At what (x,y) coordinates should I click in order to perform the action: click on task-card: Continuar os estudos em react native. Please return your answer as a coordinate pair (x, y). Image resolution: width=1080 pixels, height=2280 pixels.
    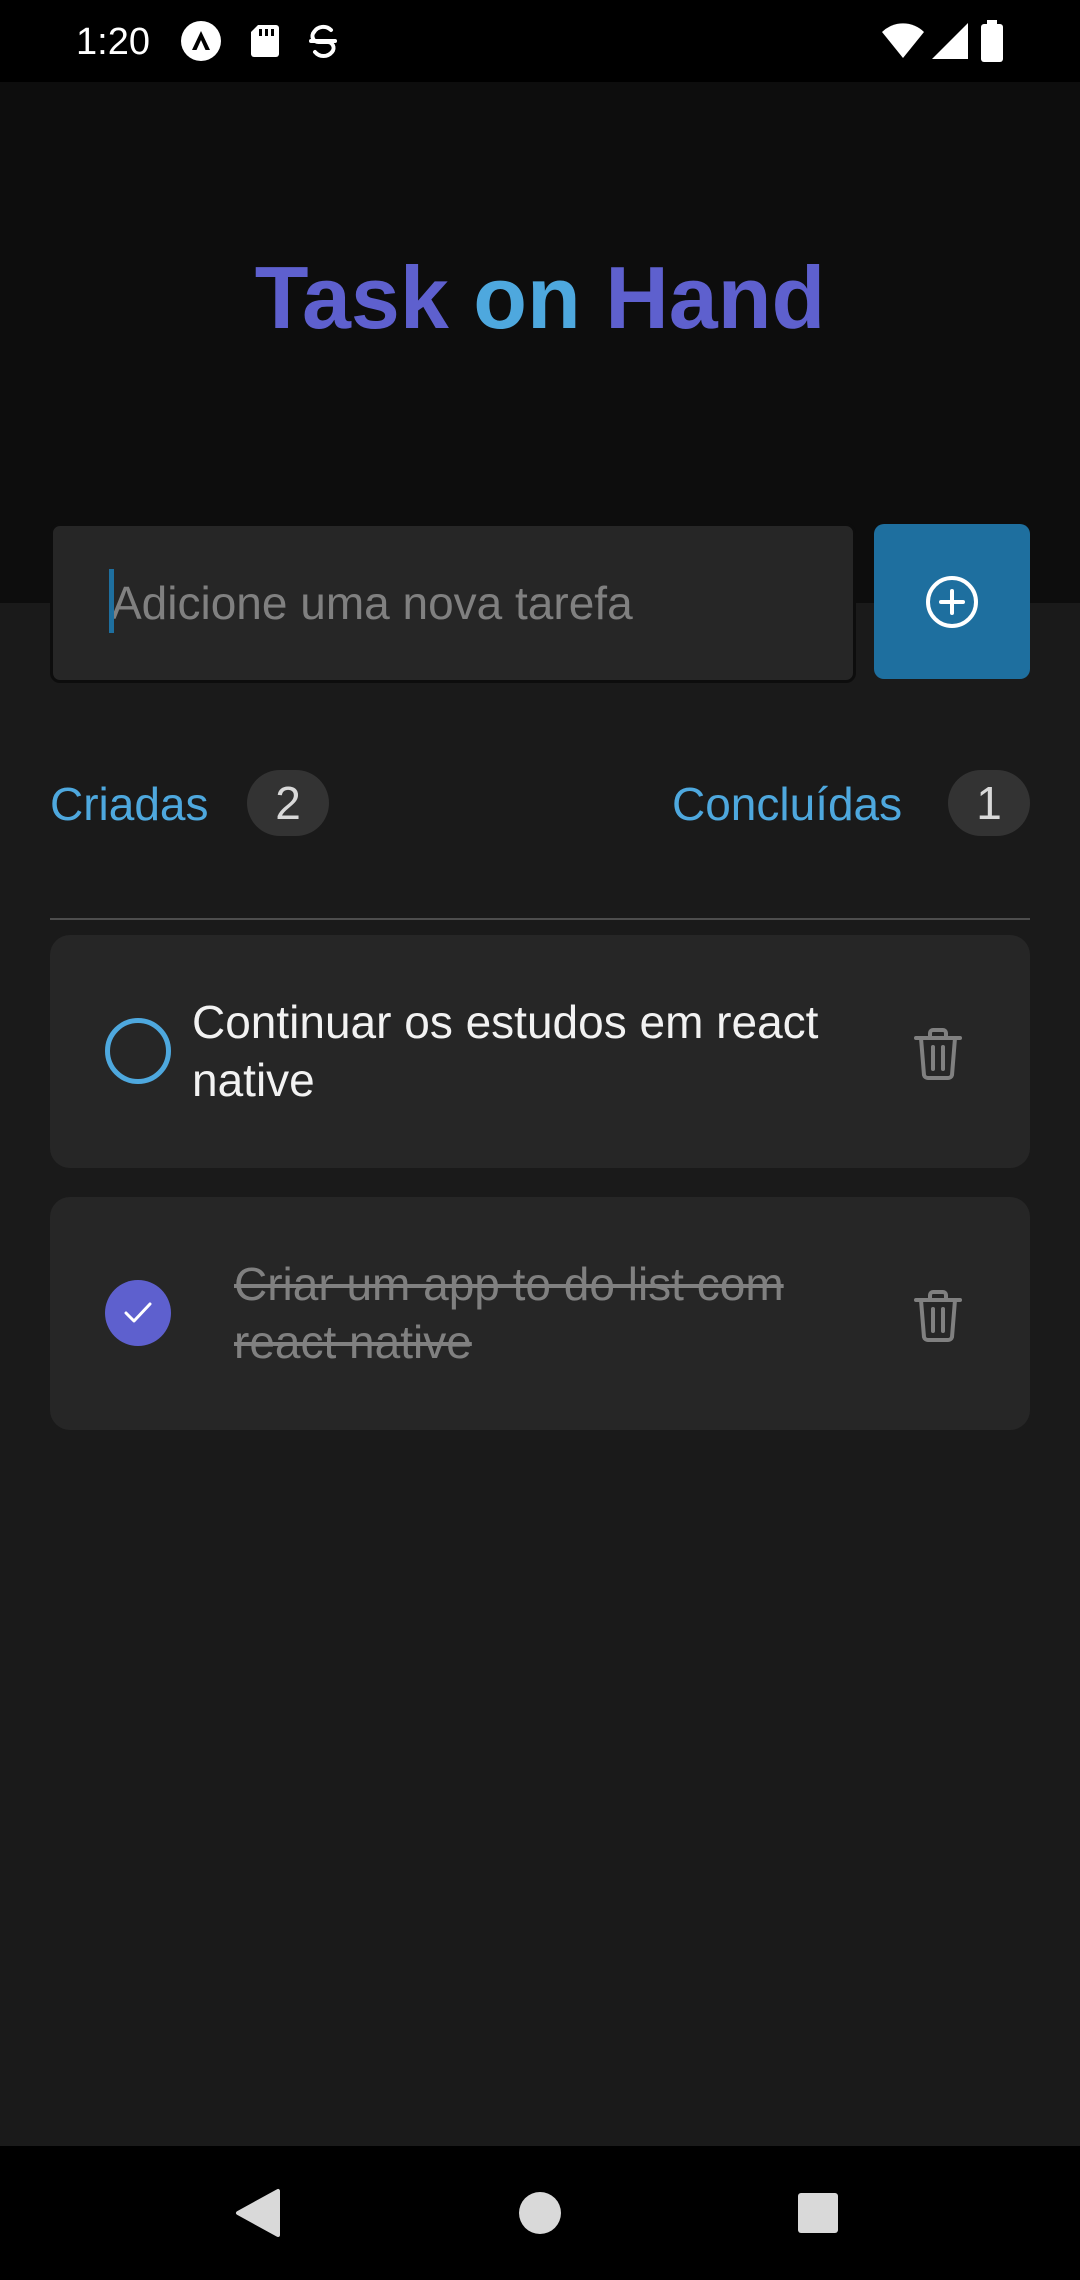
    Looking at the image, I should click on (540, 1051).